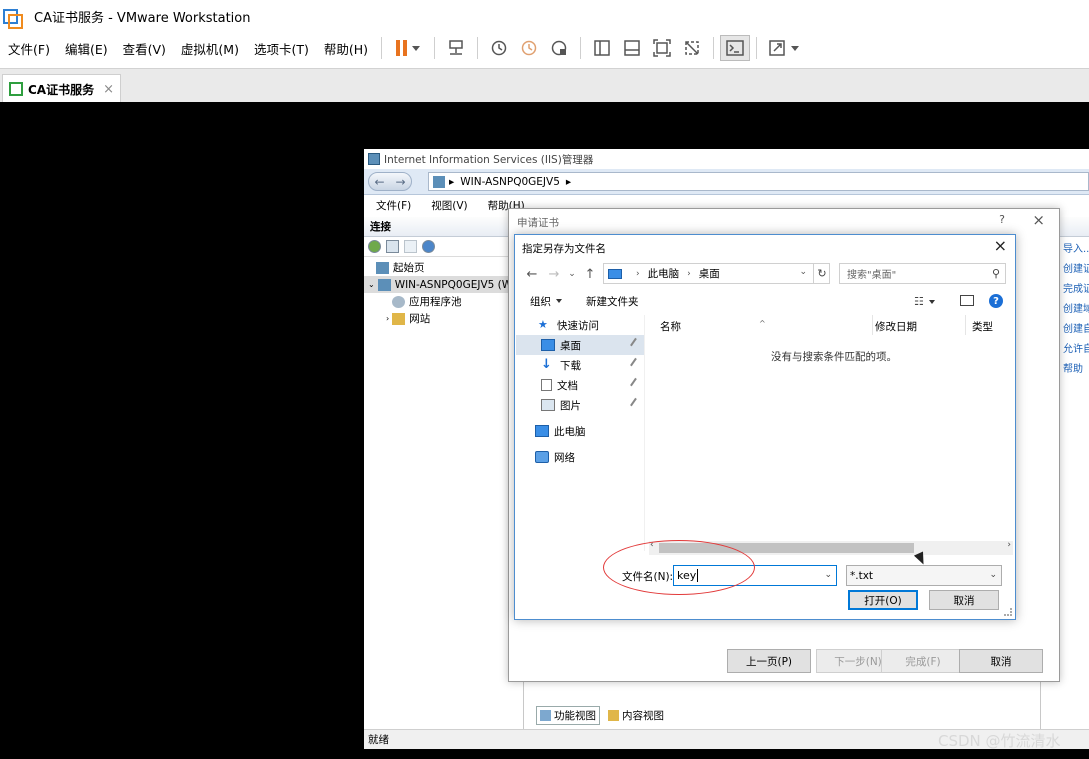 The height and width of the screenshot is (759, 1089). I want to click on preview-pane-icon, so click(967, 300).